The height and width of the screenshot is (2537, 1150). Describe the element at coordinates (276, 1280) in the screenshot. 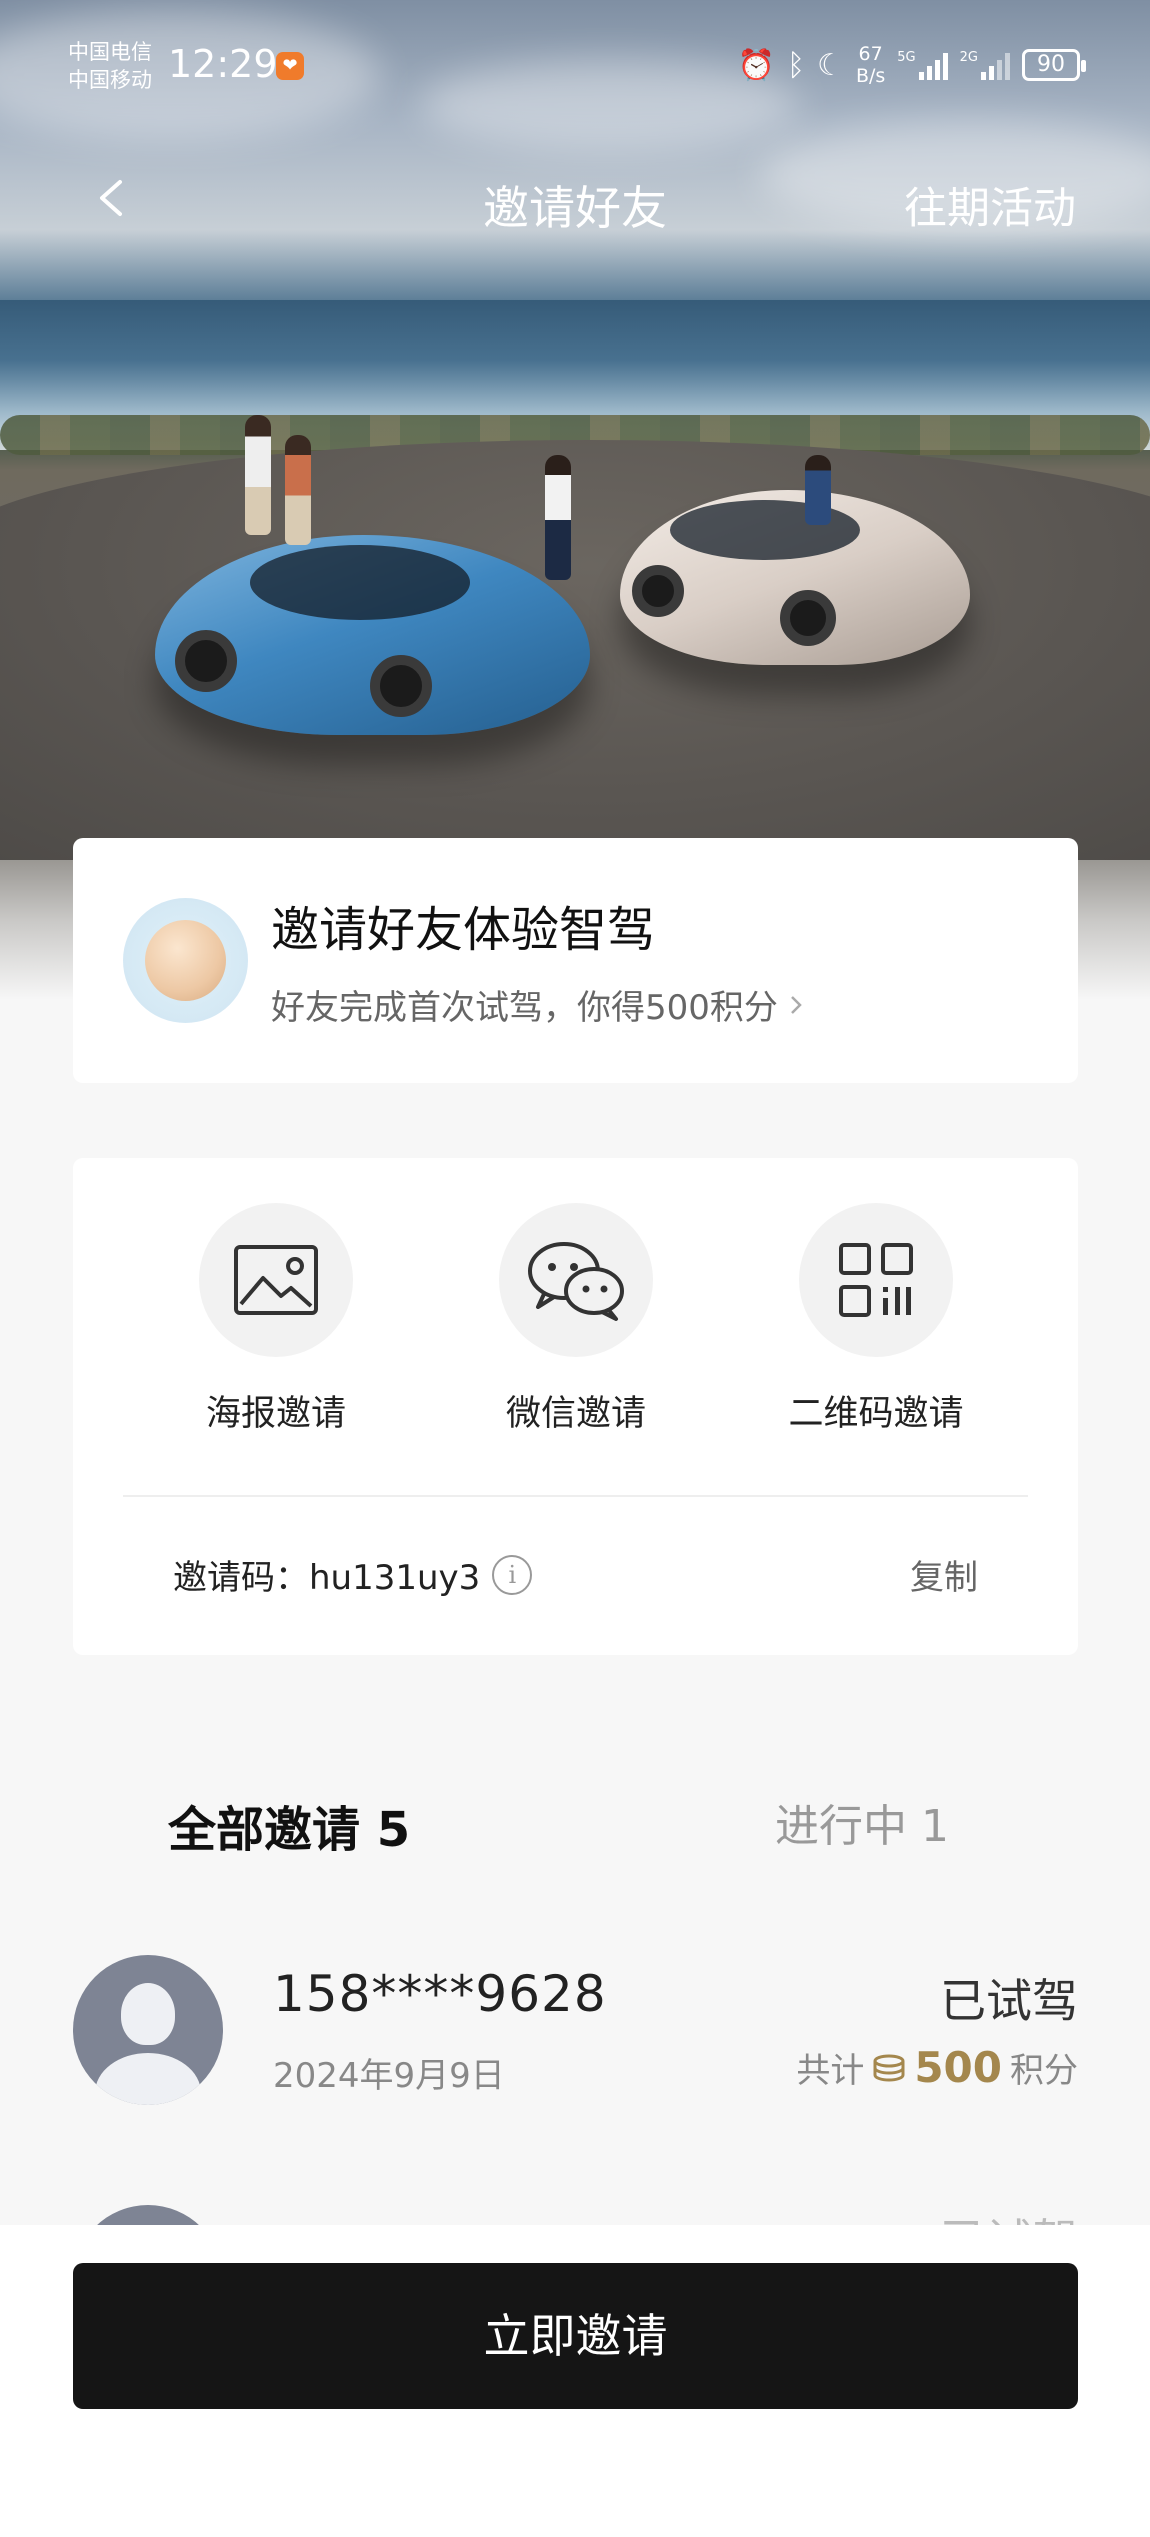

I see `image-icon` at that location.